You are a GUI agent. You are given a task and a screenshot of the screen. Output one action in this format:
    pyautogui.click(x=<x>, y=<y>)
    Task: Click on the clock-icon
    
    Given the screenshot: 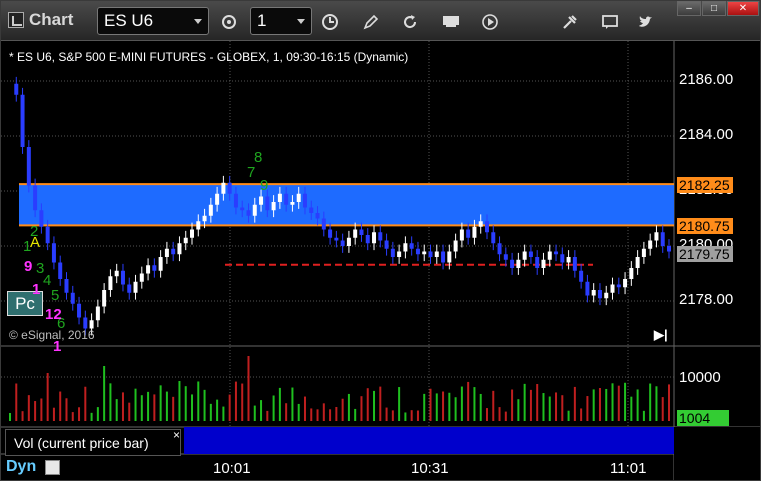 What is the action you would take?
    pyautogui.click(x=330, y=21)
    